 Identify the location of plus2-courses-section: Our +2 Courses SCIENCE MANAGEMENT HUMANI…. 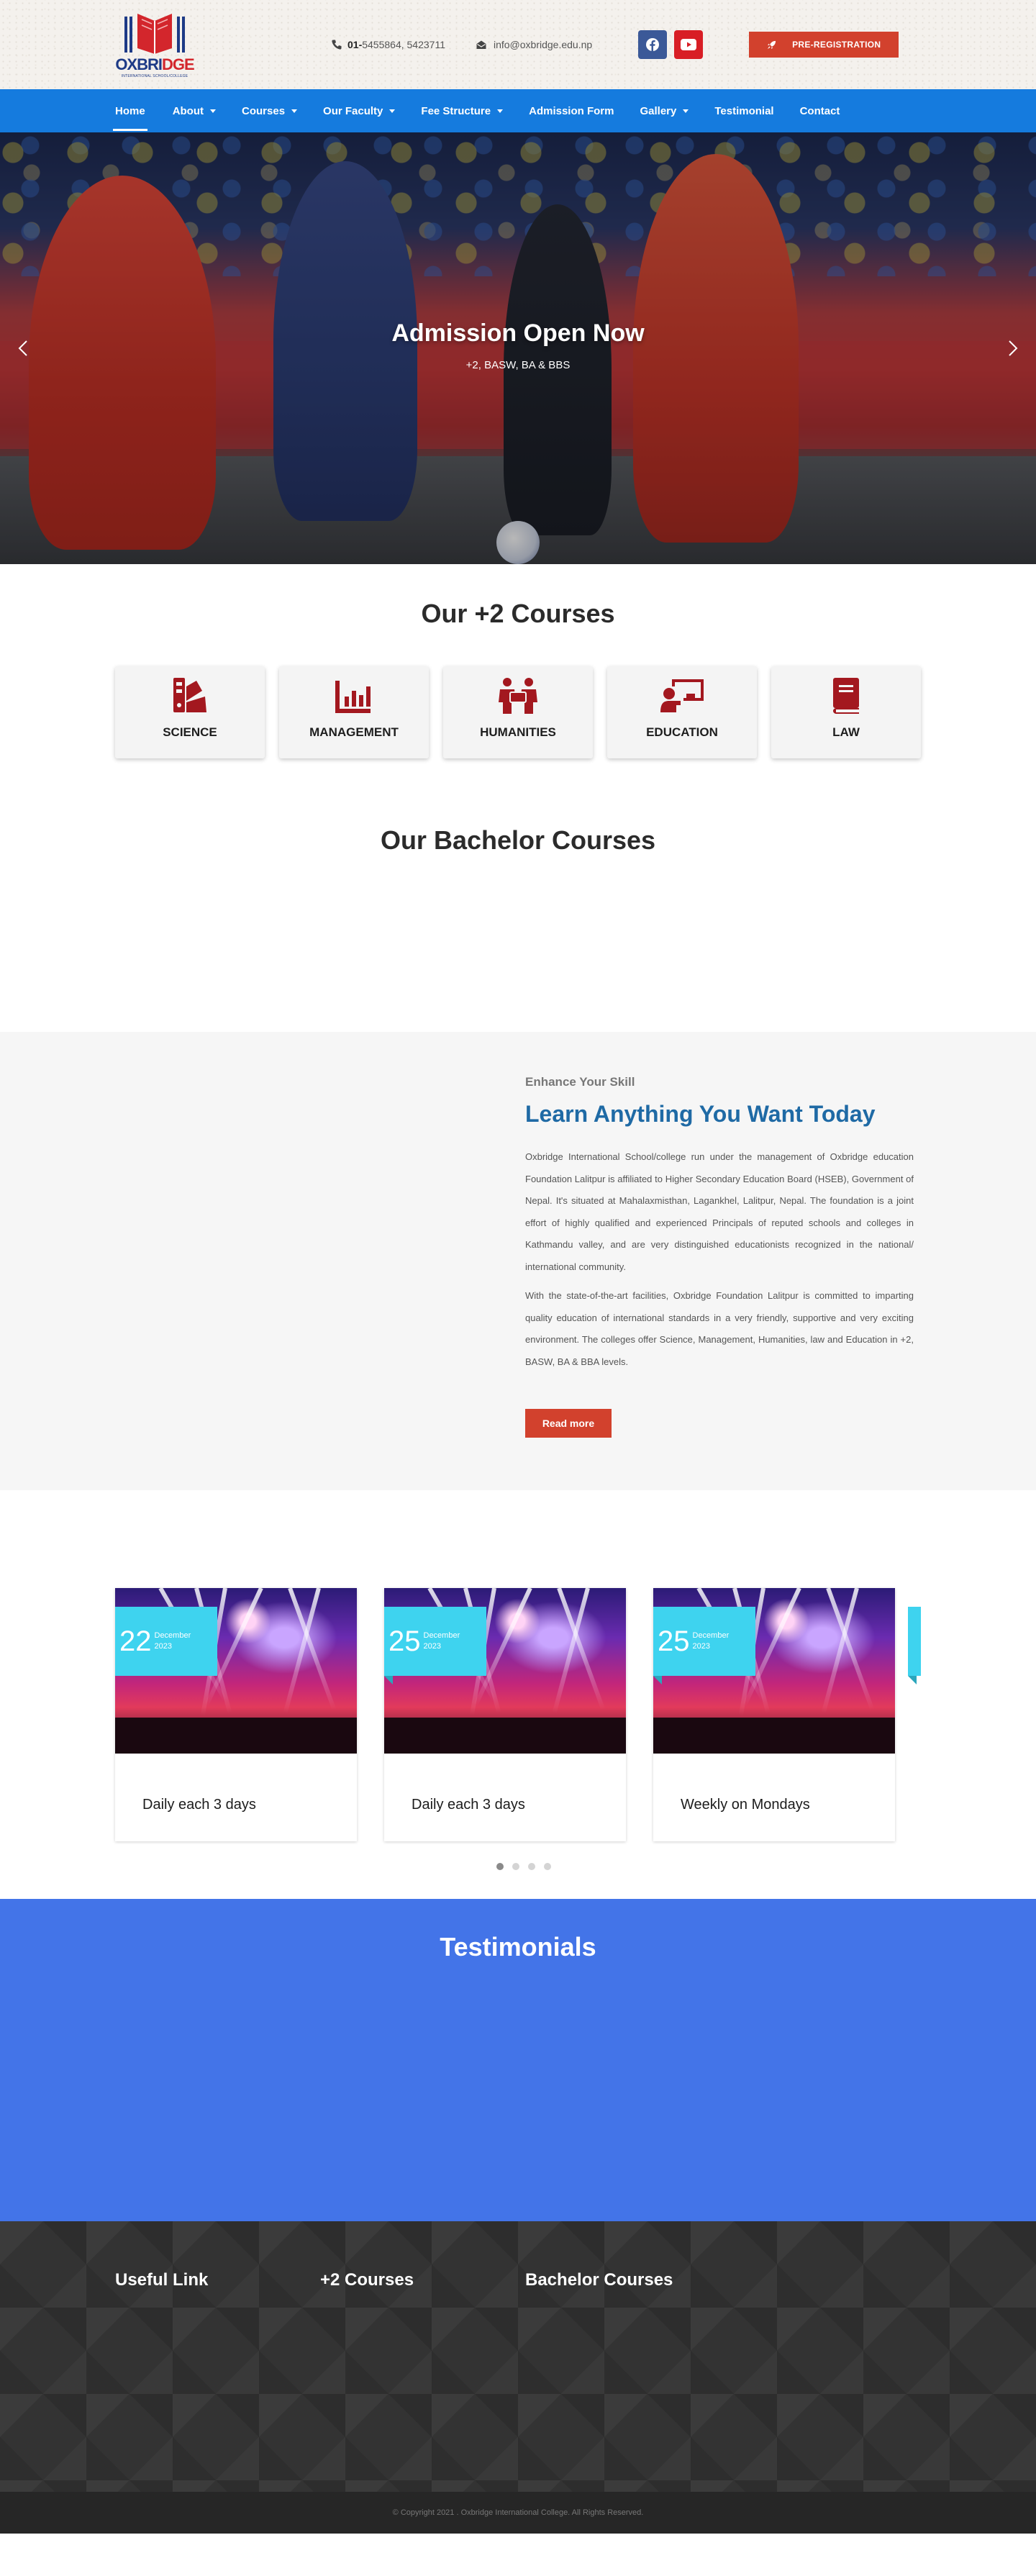
(518, 681).